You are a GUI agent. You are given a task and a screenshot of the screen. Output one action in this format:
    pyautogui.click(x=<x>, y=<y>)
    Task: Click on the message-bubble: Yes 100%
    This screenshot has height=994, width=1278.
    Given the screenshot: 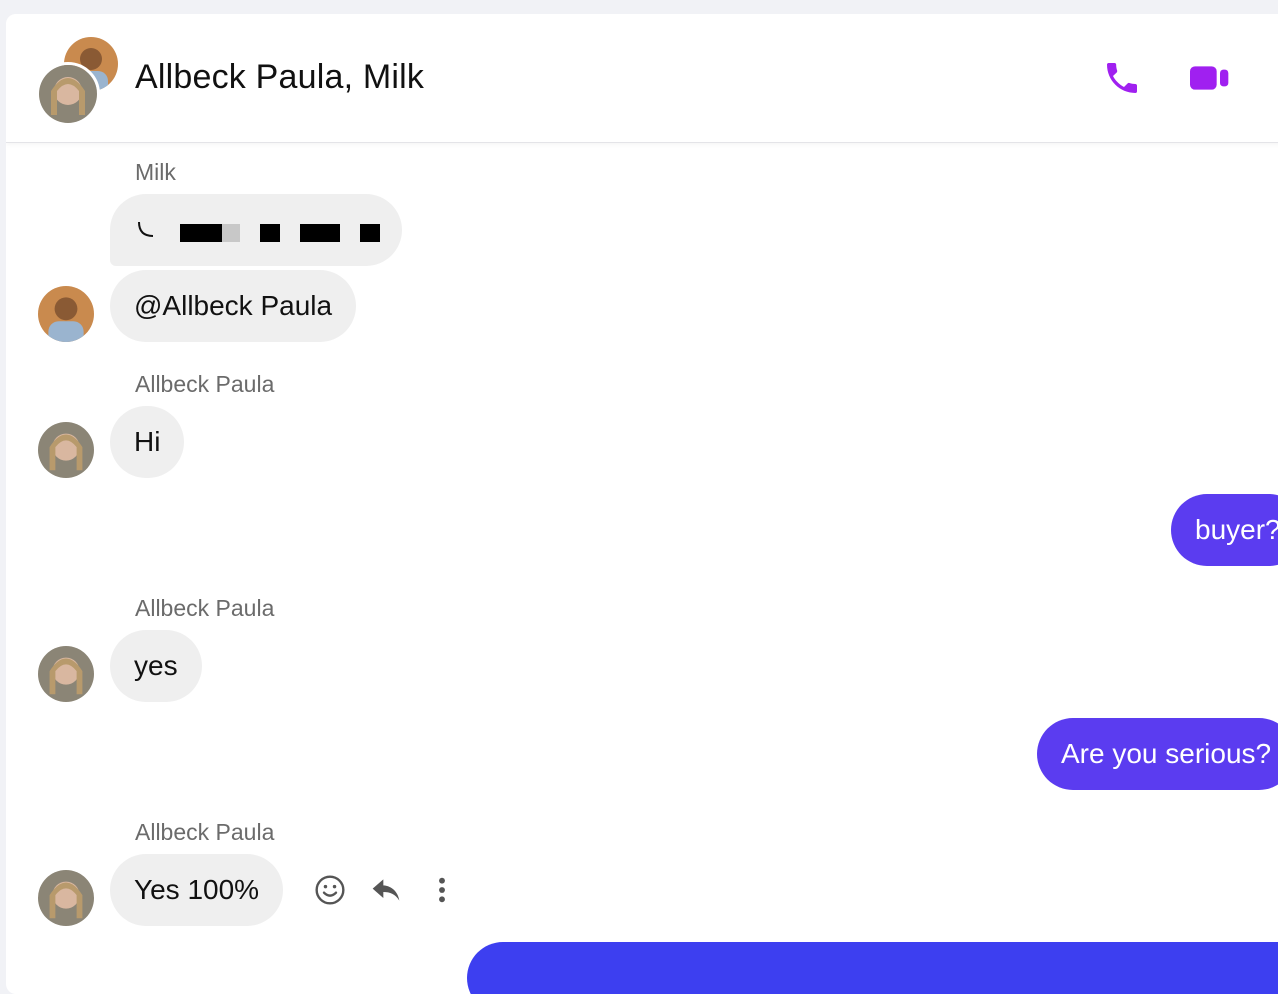 What is the action you would take?
    pyautogui.click(x=197, y=890)
    